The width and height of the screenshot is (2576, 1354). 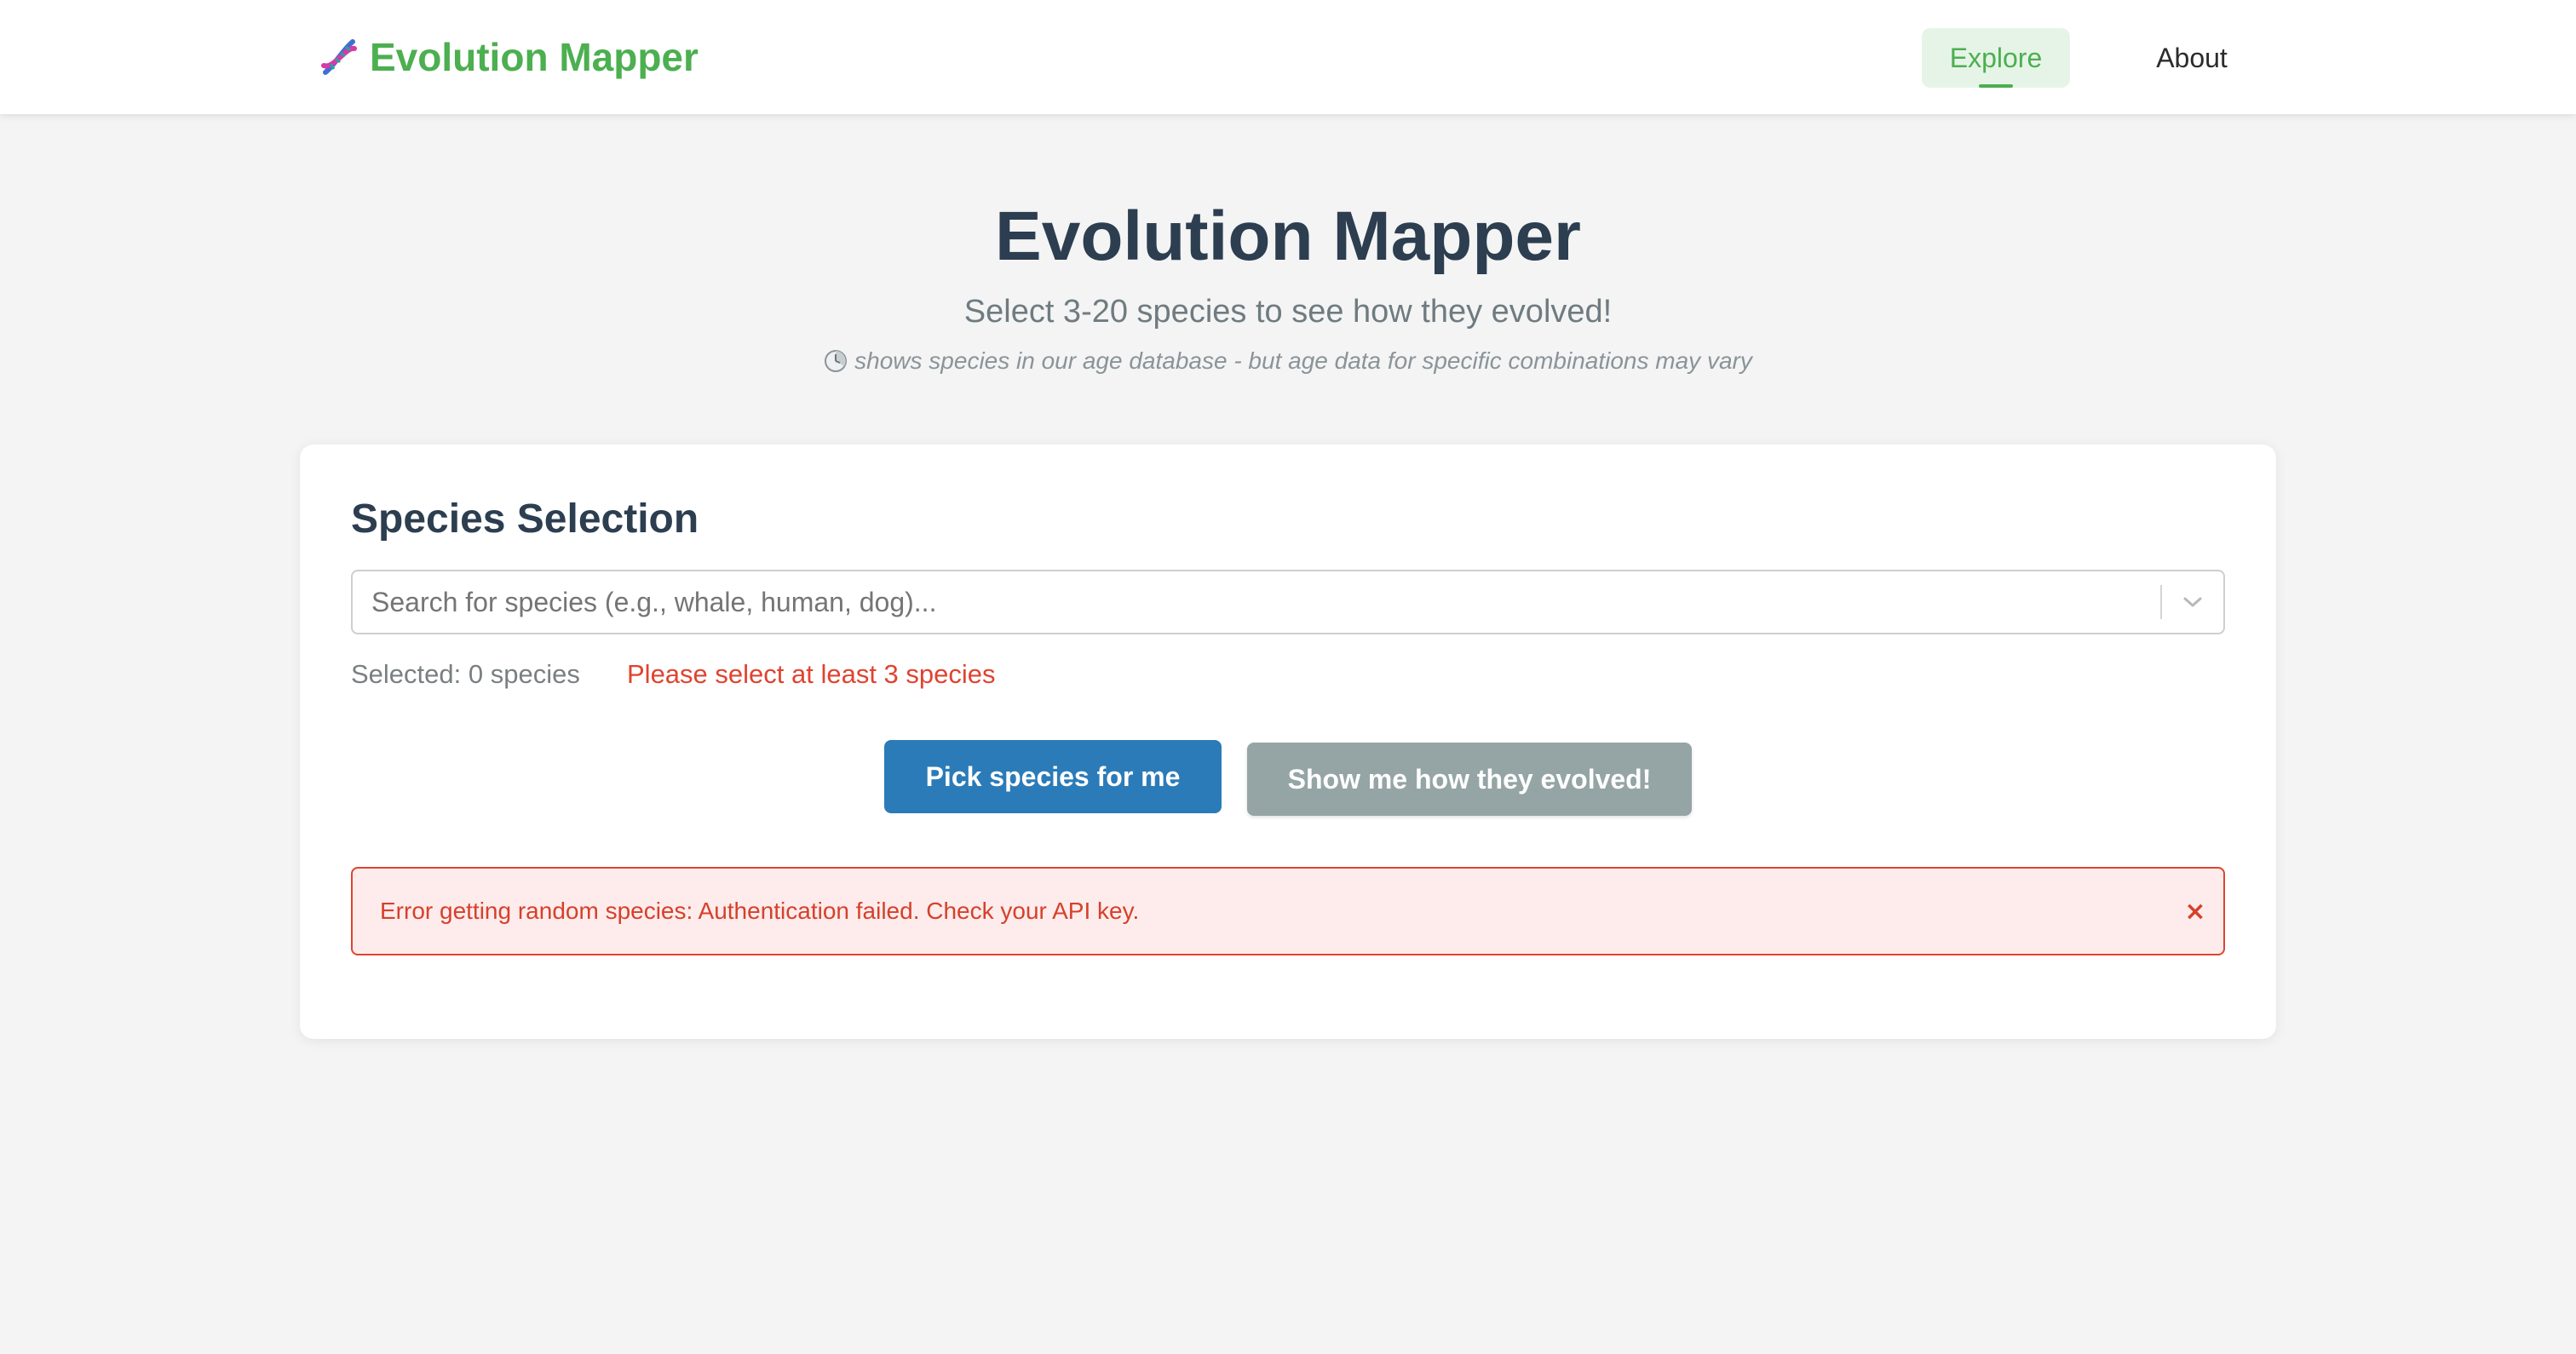 I want to click on active-indicator, so click(x=1996, y=86).